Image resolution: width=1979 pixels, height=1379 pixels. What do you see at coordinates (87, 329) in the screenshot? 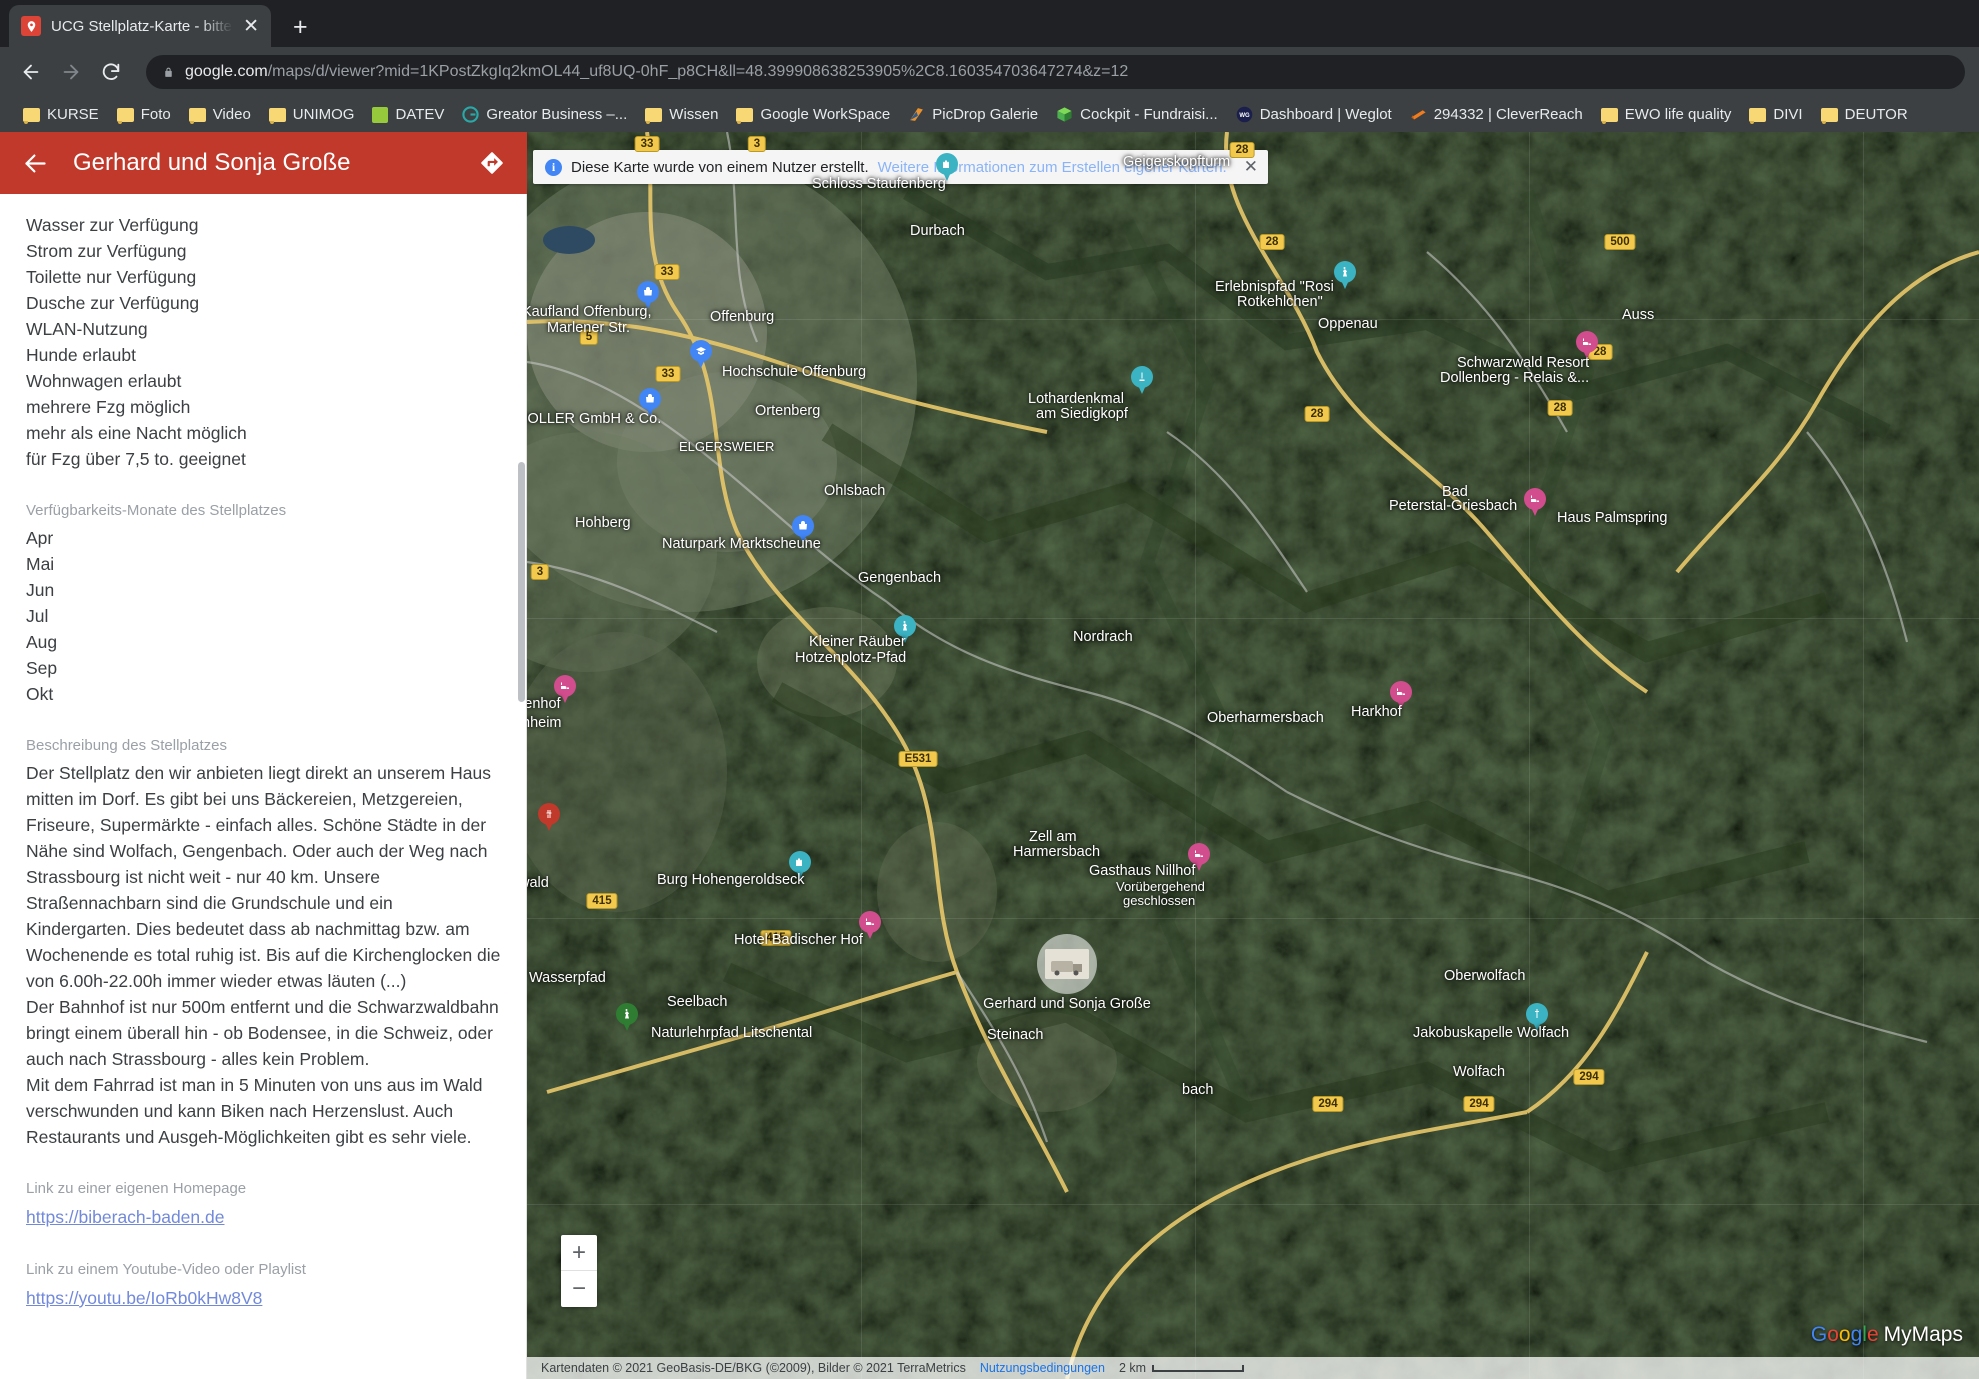
I see `feature-item: WLAN-Nutzung` at bounding box center [87, 329].